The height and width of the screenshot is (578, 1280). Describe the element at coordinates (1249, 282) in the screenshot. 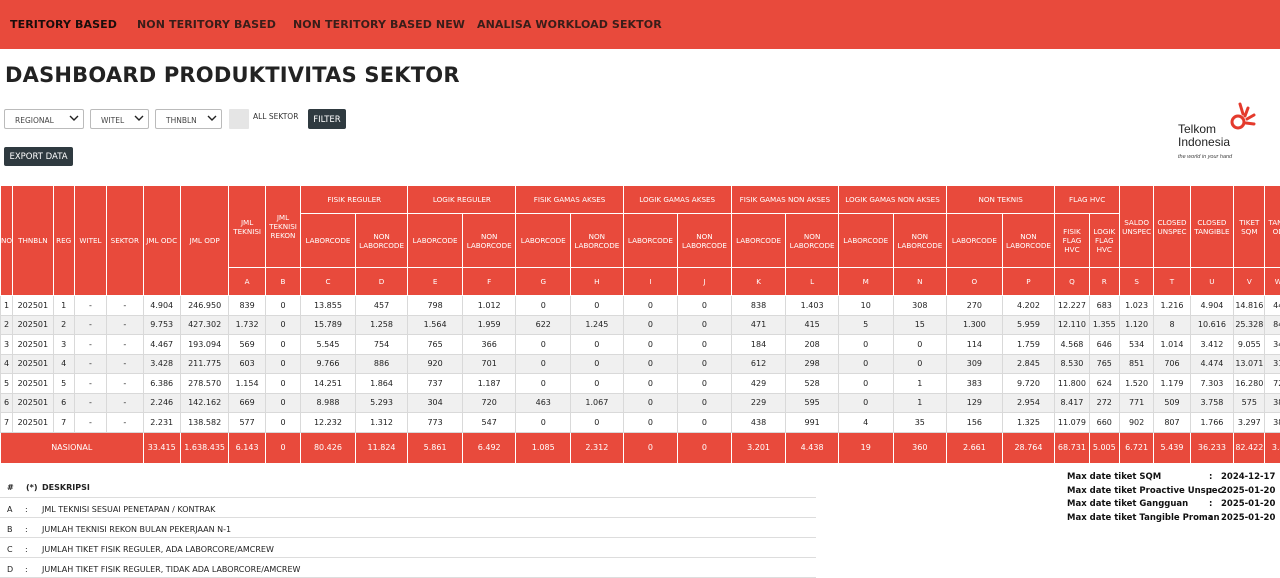

I see `col-letter: V` at that location.